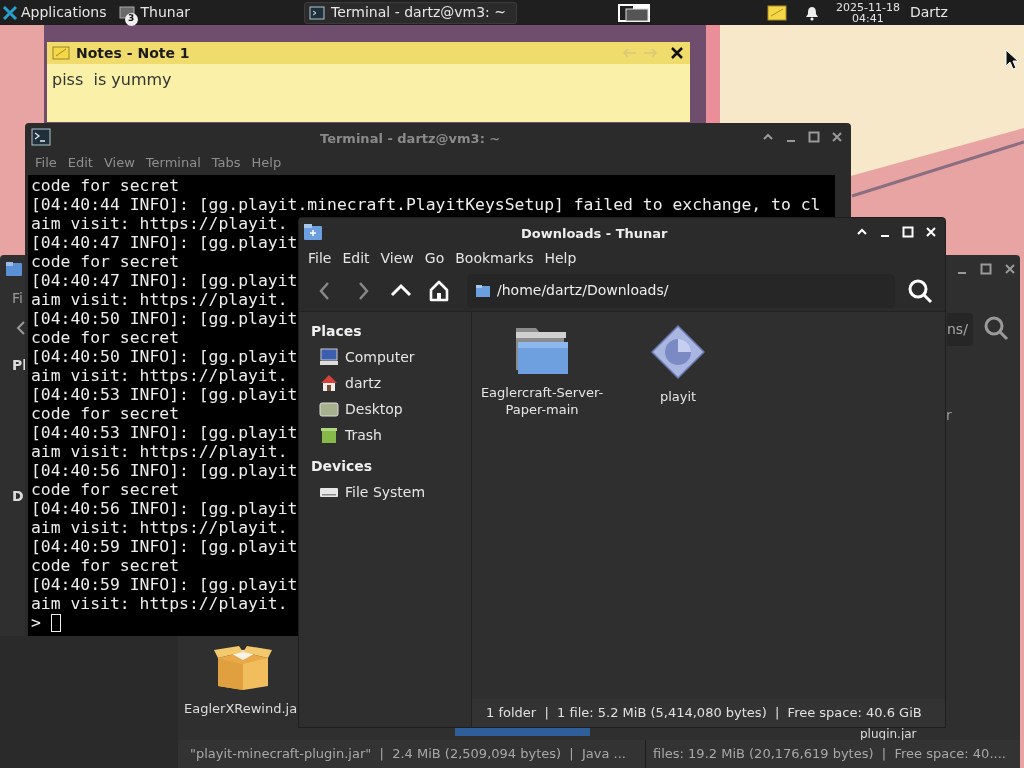  What do you see at coordinates (133, 53) in the screenshot?
I see `window-title: Notes - Note 1` at bounding box center [133, 53].